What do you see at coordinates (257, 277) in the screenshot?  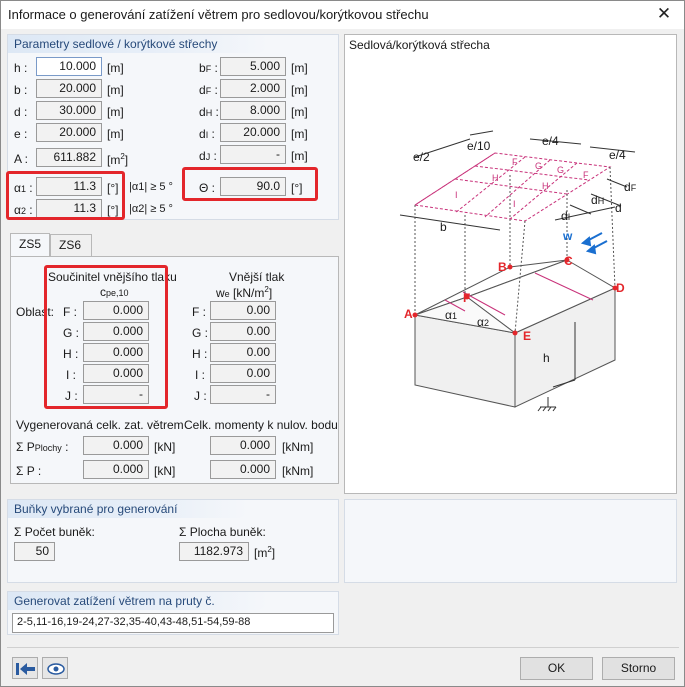 I see `we-title: Vnější tlak` at bounding box center [257, 277].